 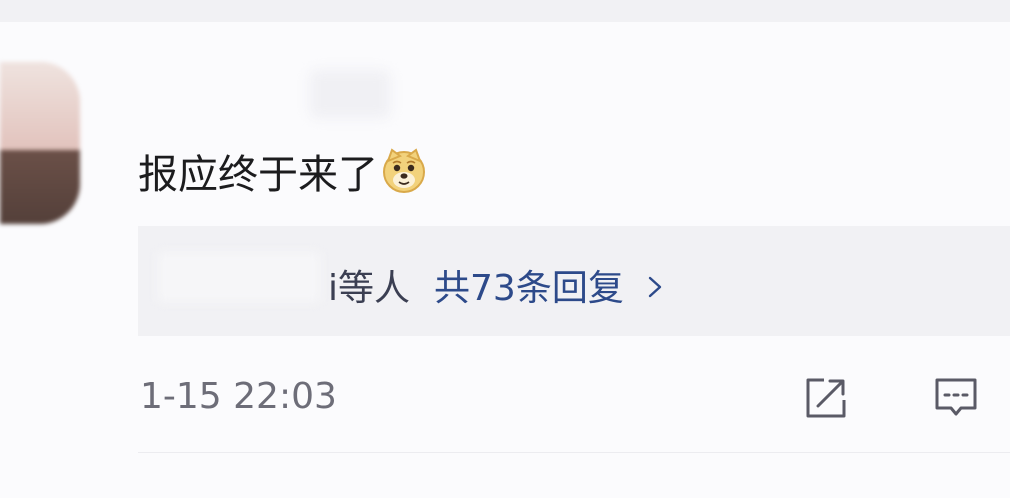 What do you see at coordinates (40, 187) in the screenshot?
I see `avatar-bottom` at bounding box center [40, 187].